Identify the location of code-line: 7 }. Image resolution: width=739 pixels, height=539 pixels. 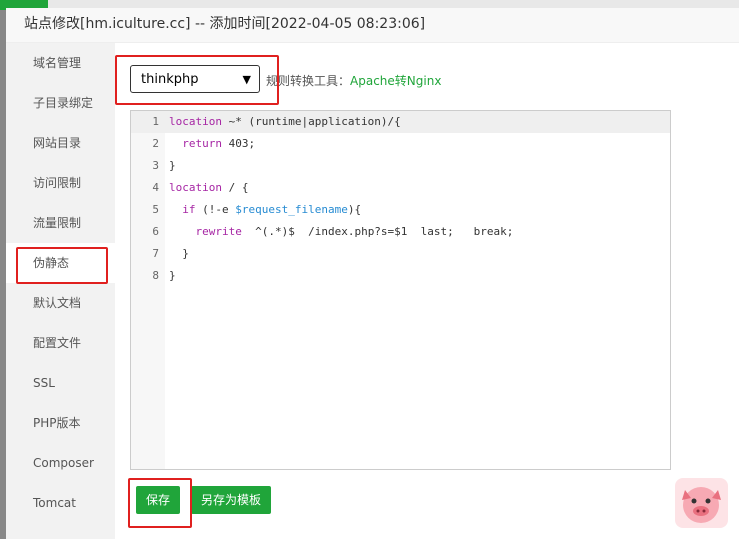
(400, 254).